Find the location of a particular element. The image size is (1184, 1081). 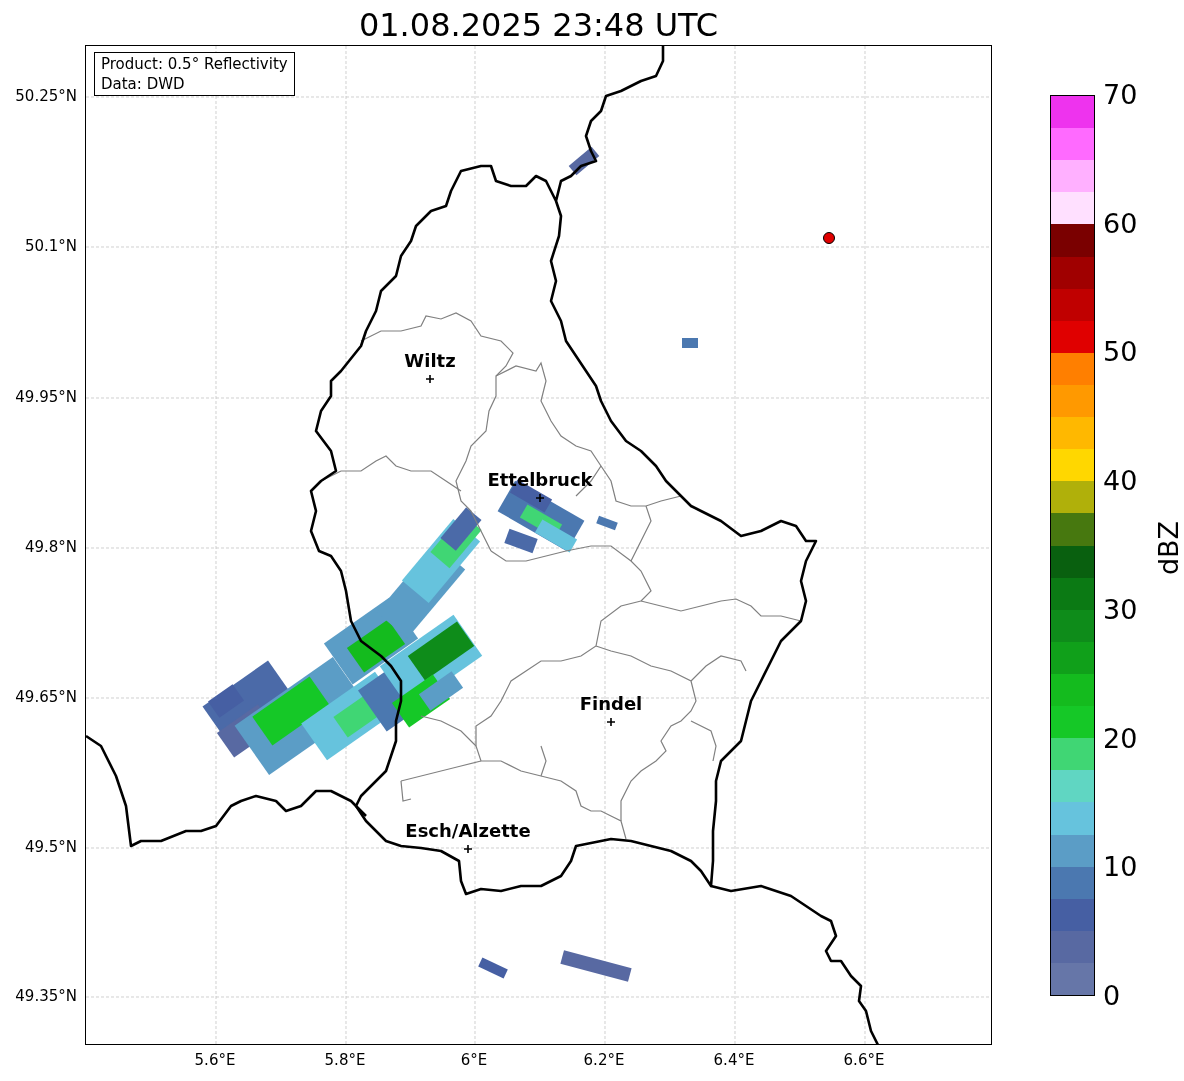

colorbar-axis-label: dBZ is located at coordinates (1169, 548).